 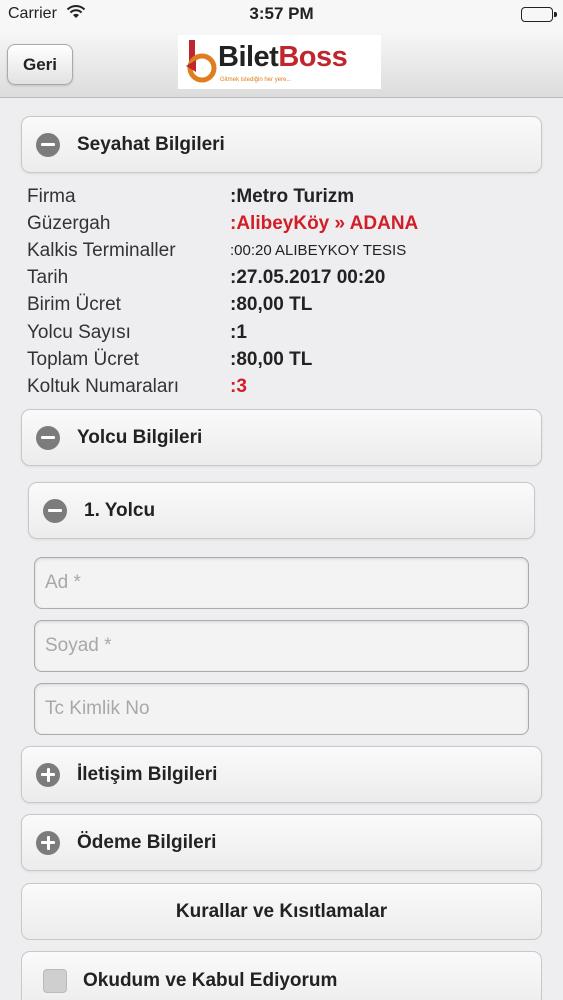 What do you see at coordinates (206, 278) in the screenshot?
I see `info-row-date: Tarih :27.05.2017 00:20` at bounding box center [206, 278].